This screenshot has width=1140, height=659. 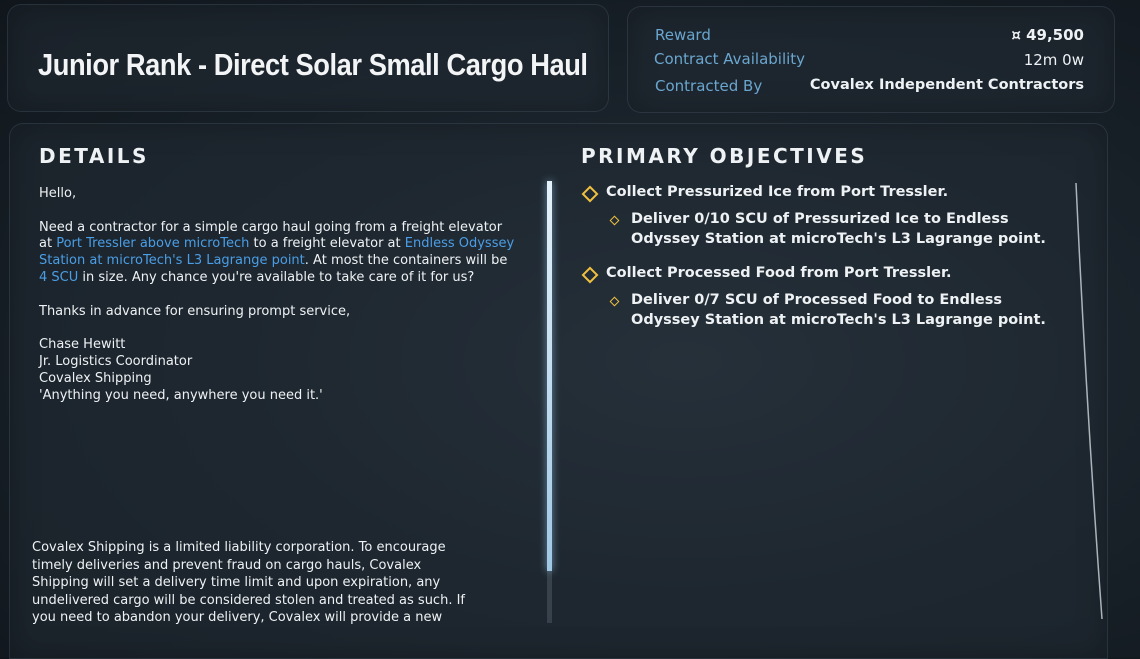 What do you see at coordinates (1047, 35) in the screenshot?
I see `reward-value: ¤ 49,500` at bounding box center [1047, 35].